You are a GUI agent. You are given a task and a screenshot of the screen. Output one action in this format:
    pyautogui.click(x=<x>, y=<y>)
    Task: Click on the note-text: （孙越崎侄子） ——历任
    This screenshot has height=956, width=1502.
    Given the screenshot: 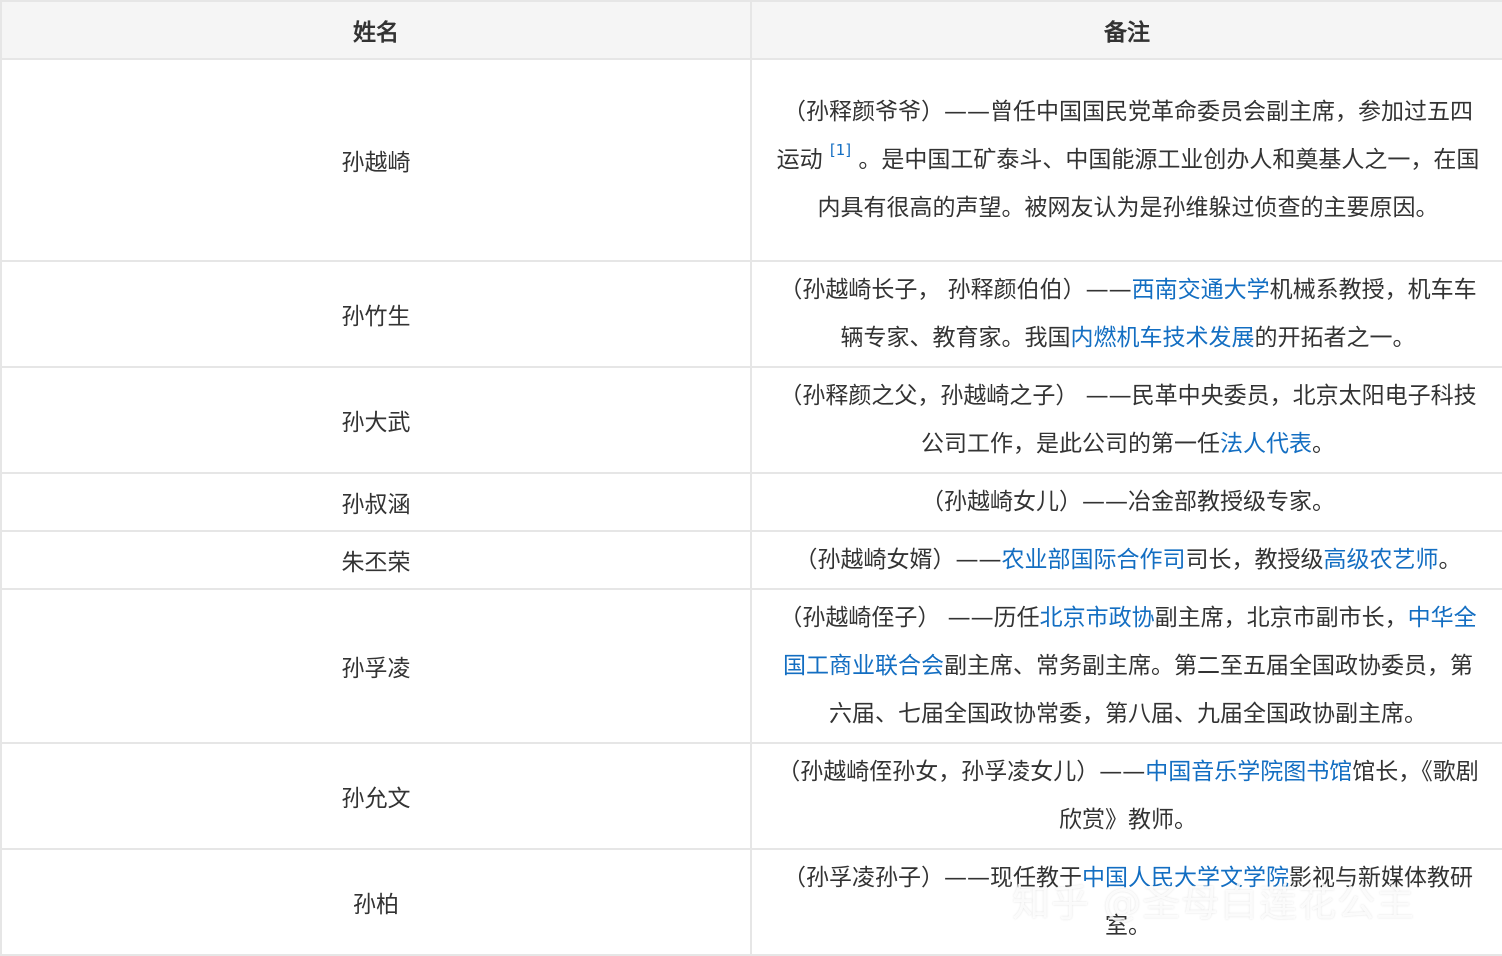 What is the action you would take?
    pyautogui.click(x=909, y=618)
    